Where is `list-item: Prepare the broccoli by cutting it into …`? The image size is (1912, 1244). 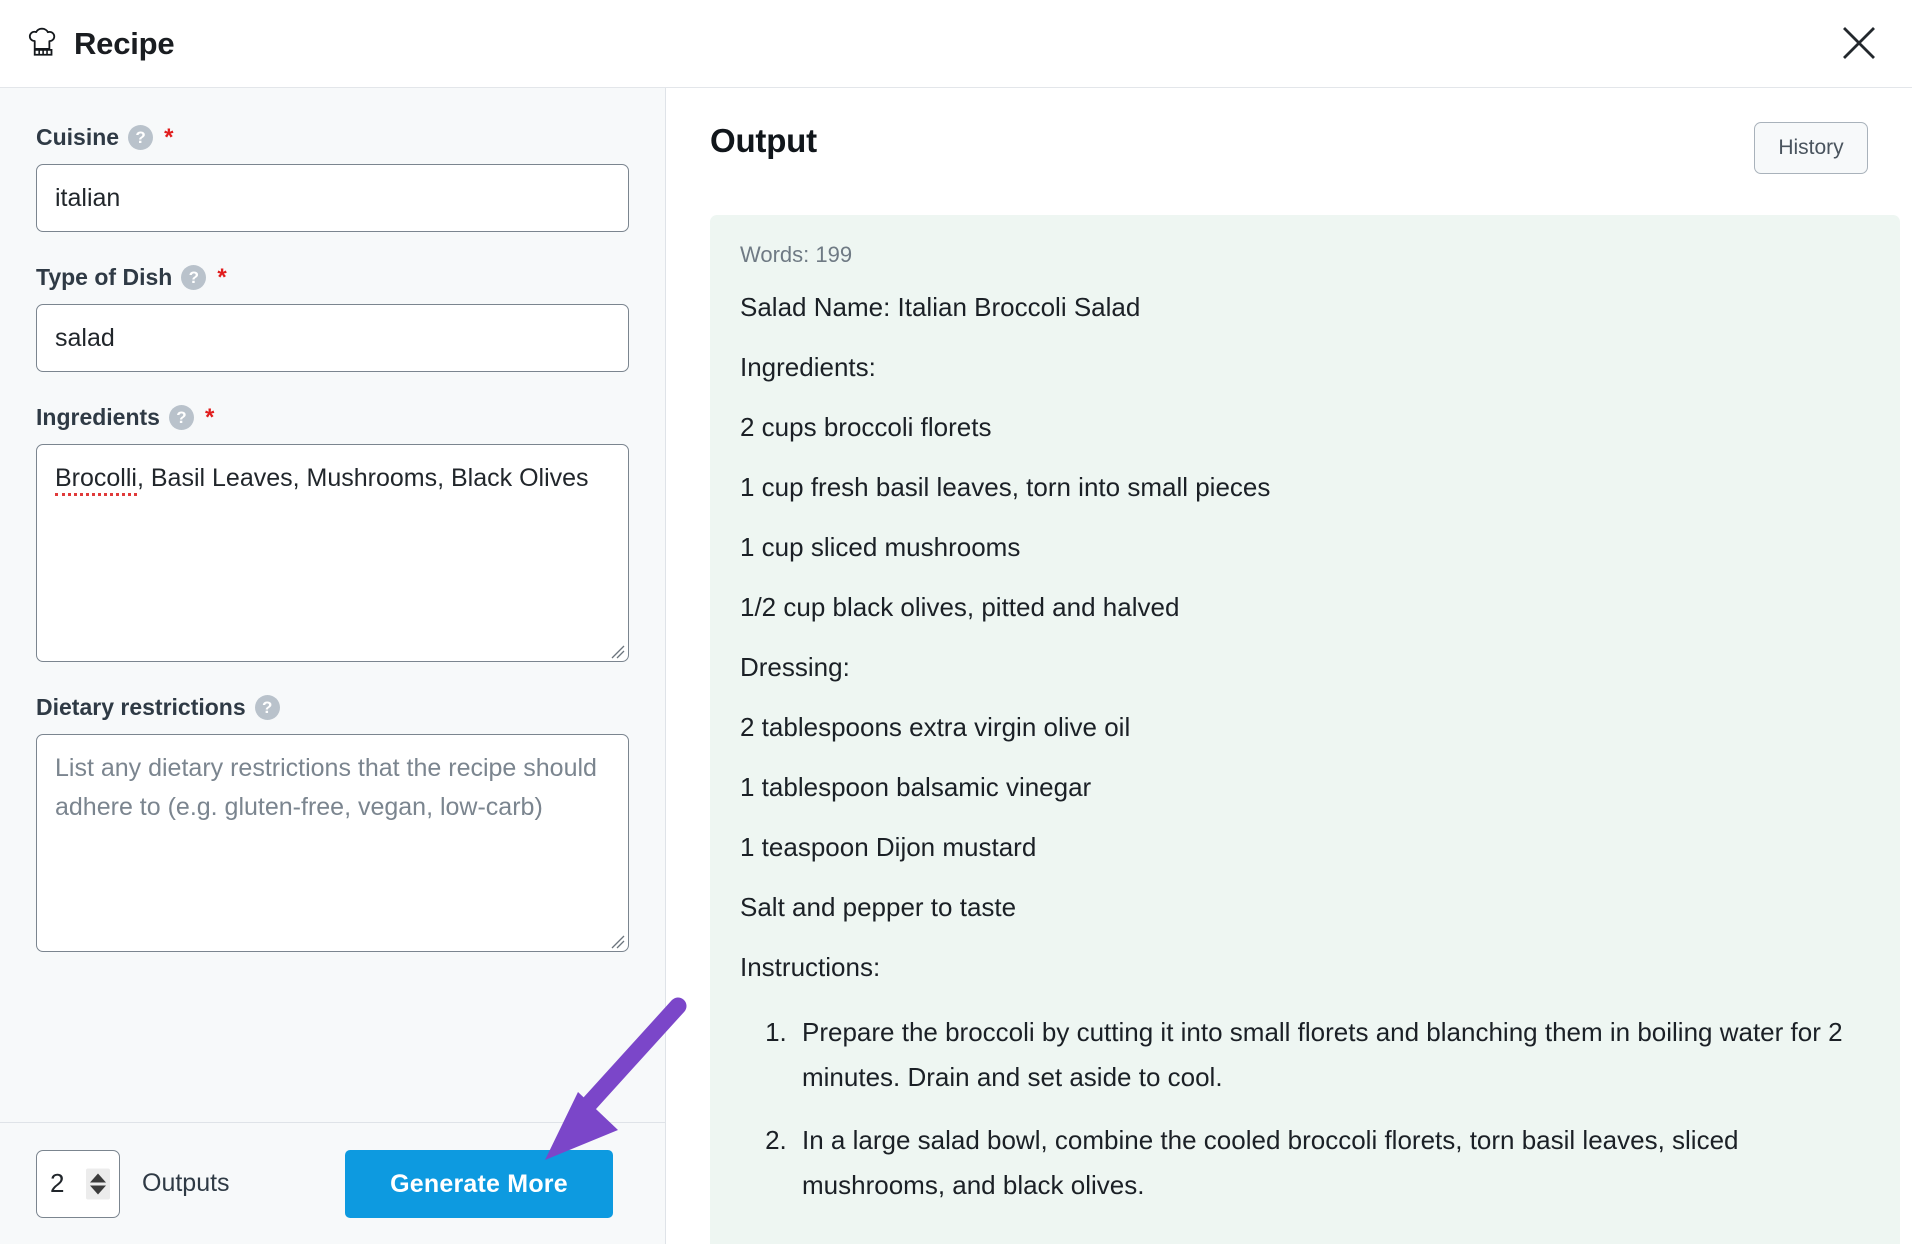 list-item: Prepare the broccoli by cutting it into … is located at coordinates (1332, 1055).